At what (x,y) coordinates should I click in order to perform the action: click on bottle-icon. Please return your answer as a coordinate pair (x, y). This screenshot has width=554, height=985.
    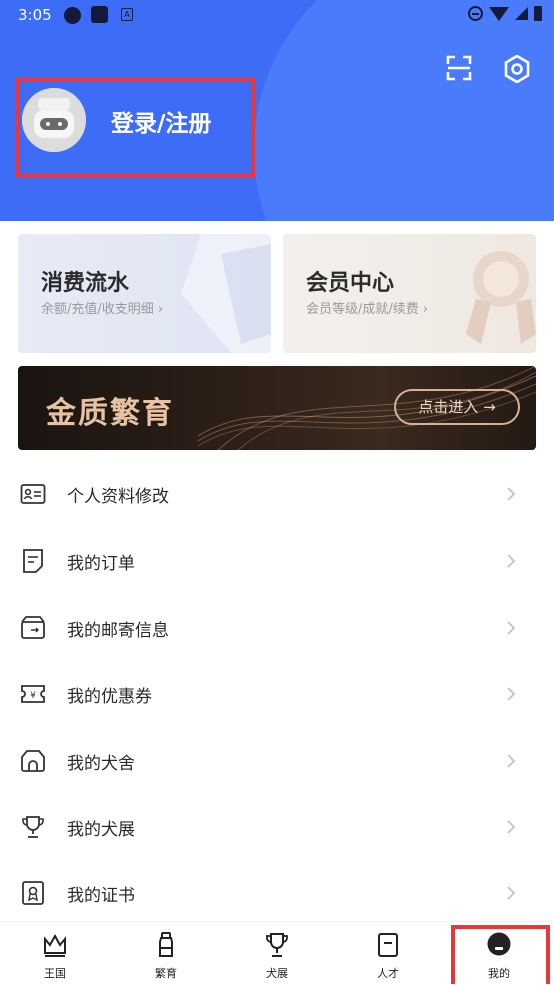
    Looking at the image, I should click on (166, 944).